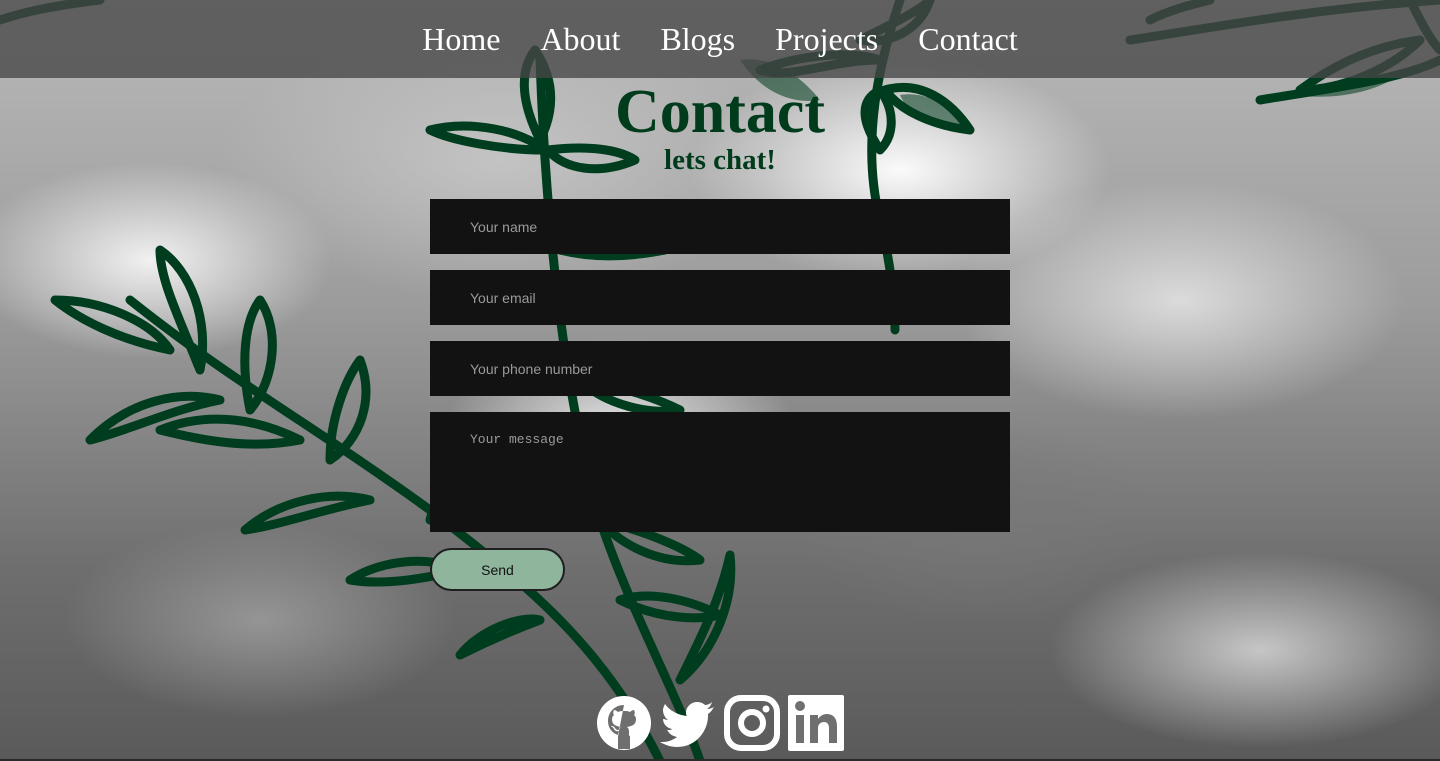 The width and height of the screenshot is (1440, 761). Describe the element at coordinates (720, 160) in the screenshot. I see `page-subtitle: lets chat!` at that location.